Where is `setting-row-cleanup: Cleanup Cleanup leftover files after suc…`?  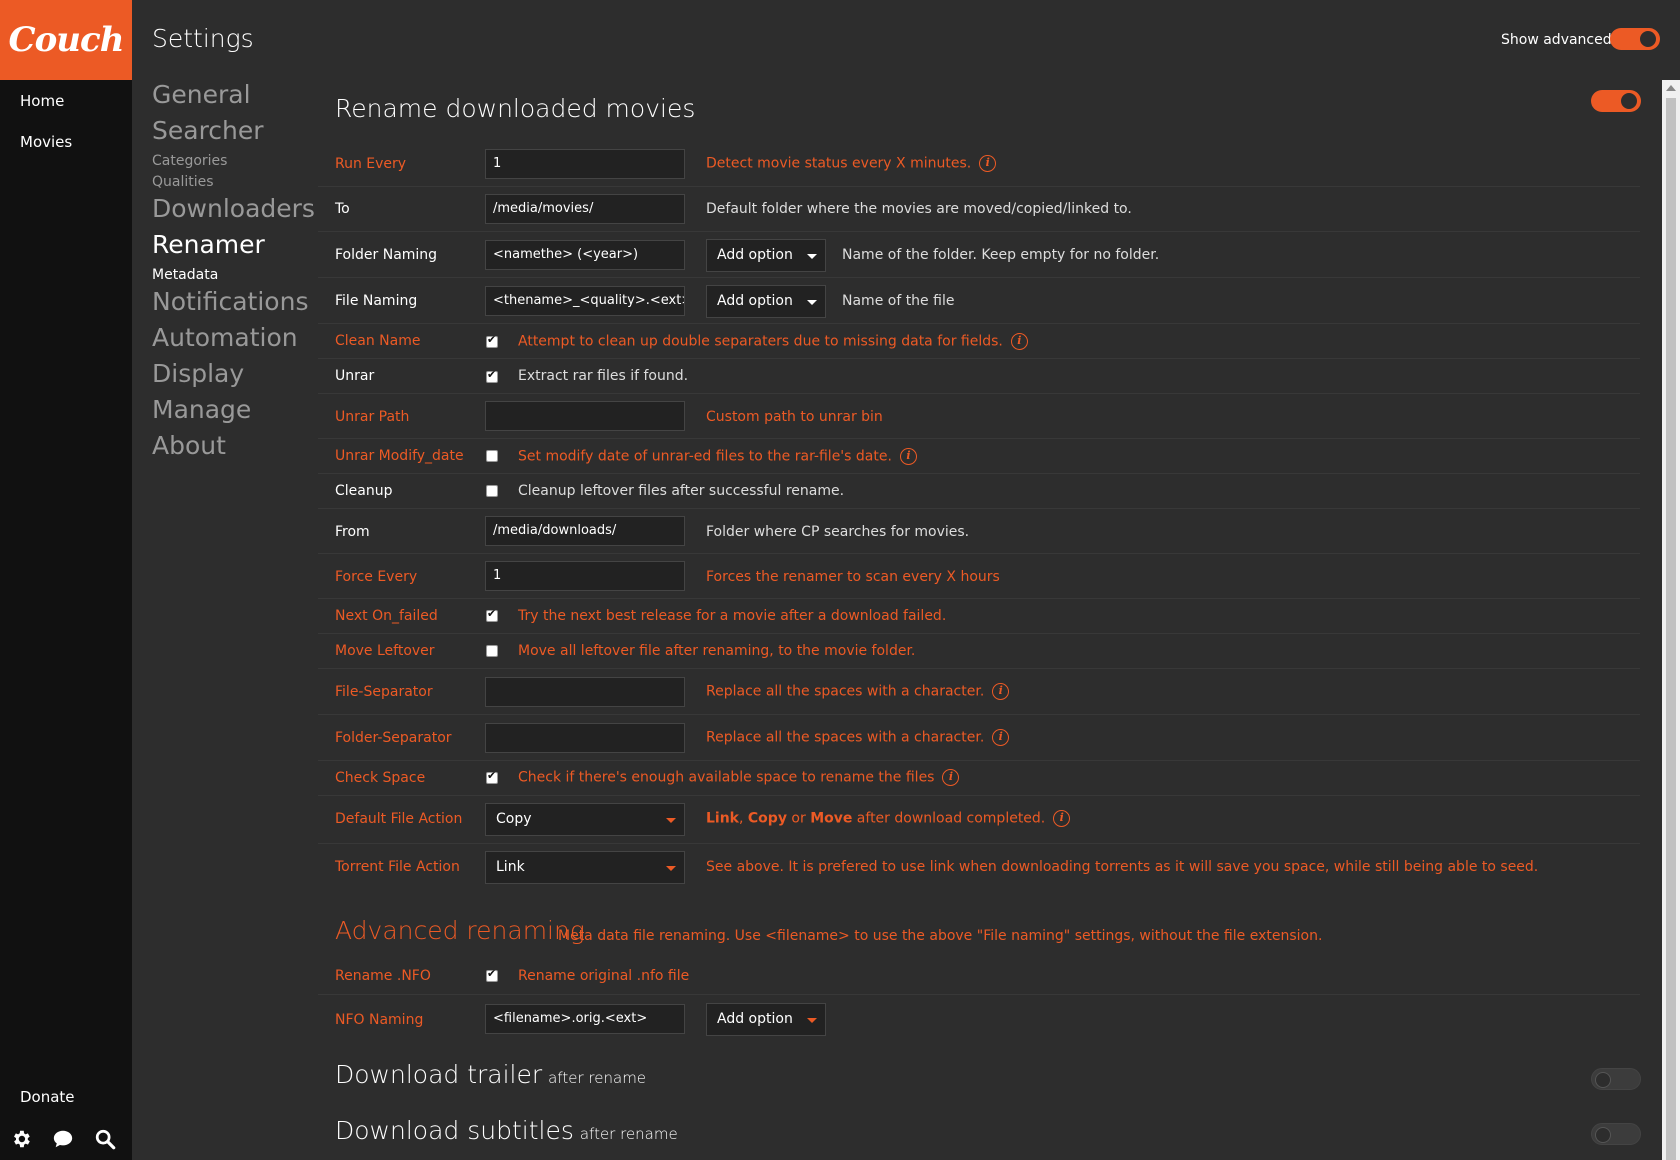 setting-row-cleanup: Cleanup Cleanup leftover files after suc… is located at coordinates (979, 491).